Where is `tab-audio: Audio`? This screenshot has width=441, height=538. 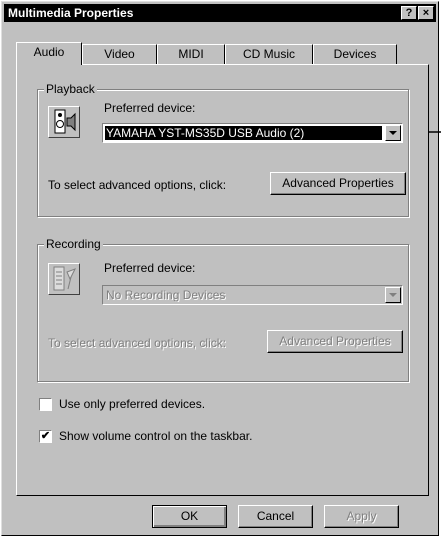 tab-audio: Audio is located at coordinates (49, 53).